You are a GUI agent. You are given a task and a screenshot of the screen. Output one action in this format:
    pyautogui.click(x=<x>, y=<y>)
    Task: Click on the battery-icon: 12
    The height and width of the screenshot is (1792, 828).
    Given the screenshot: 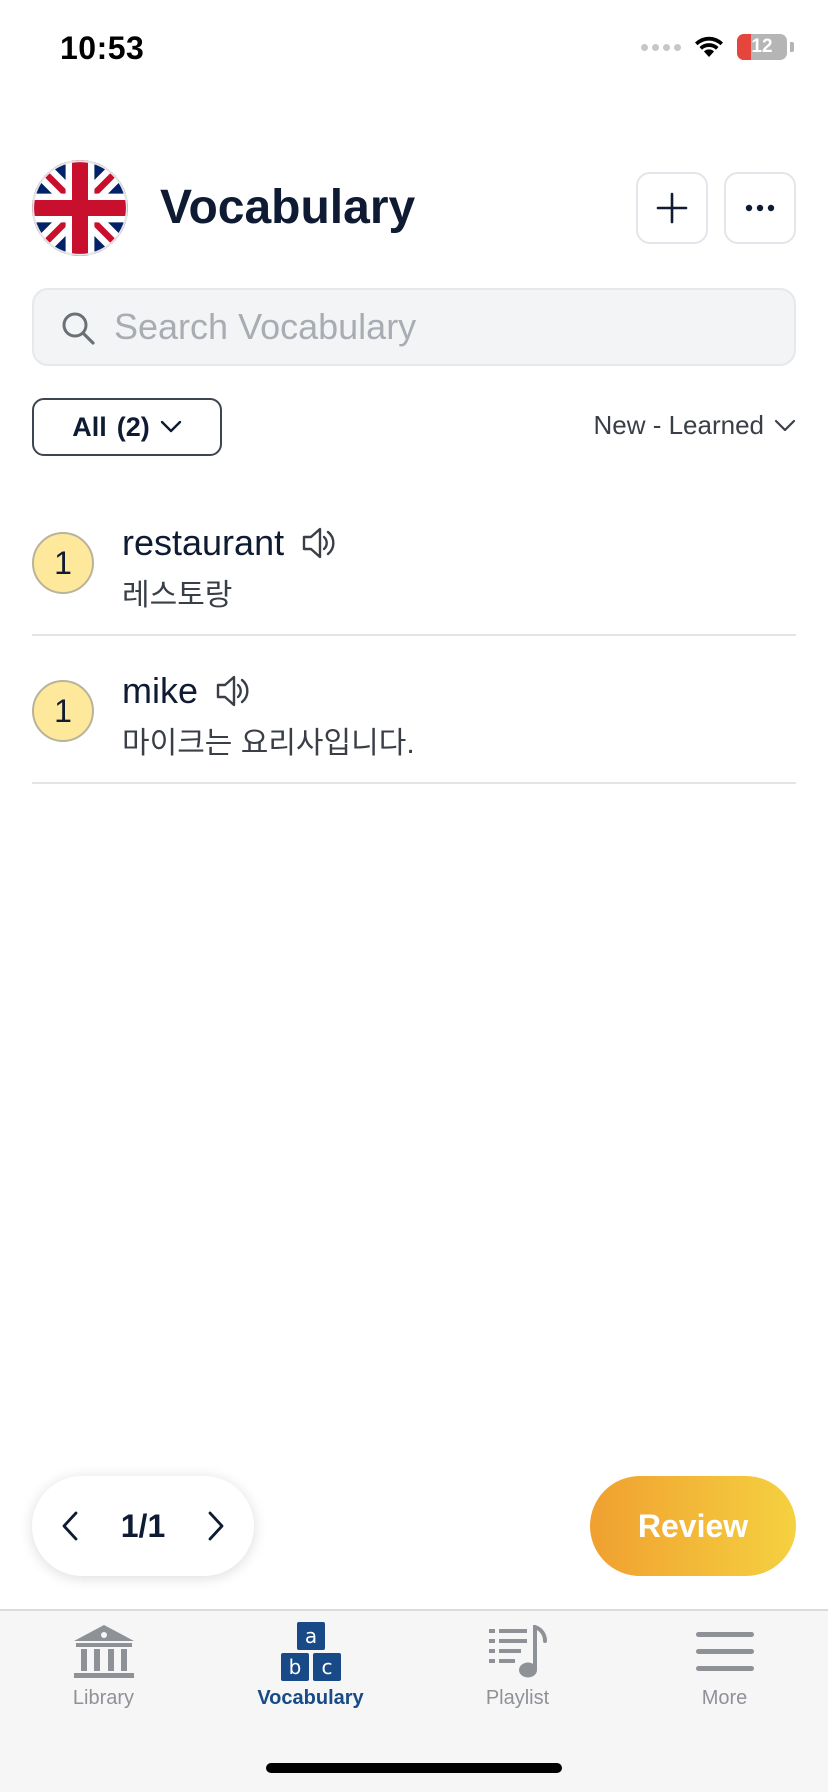 What is the action you would take?
    pyautogui.click(x=762, y=47)
    